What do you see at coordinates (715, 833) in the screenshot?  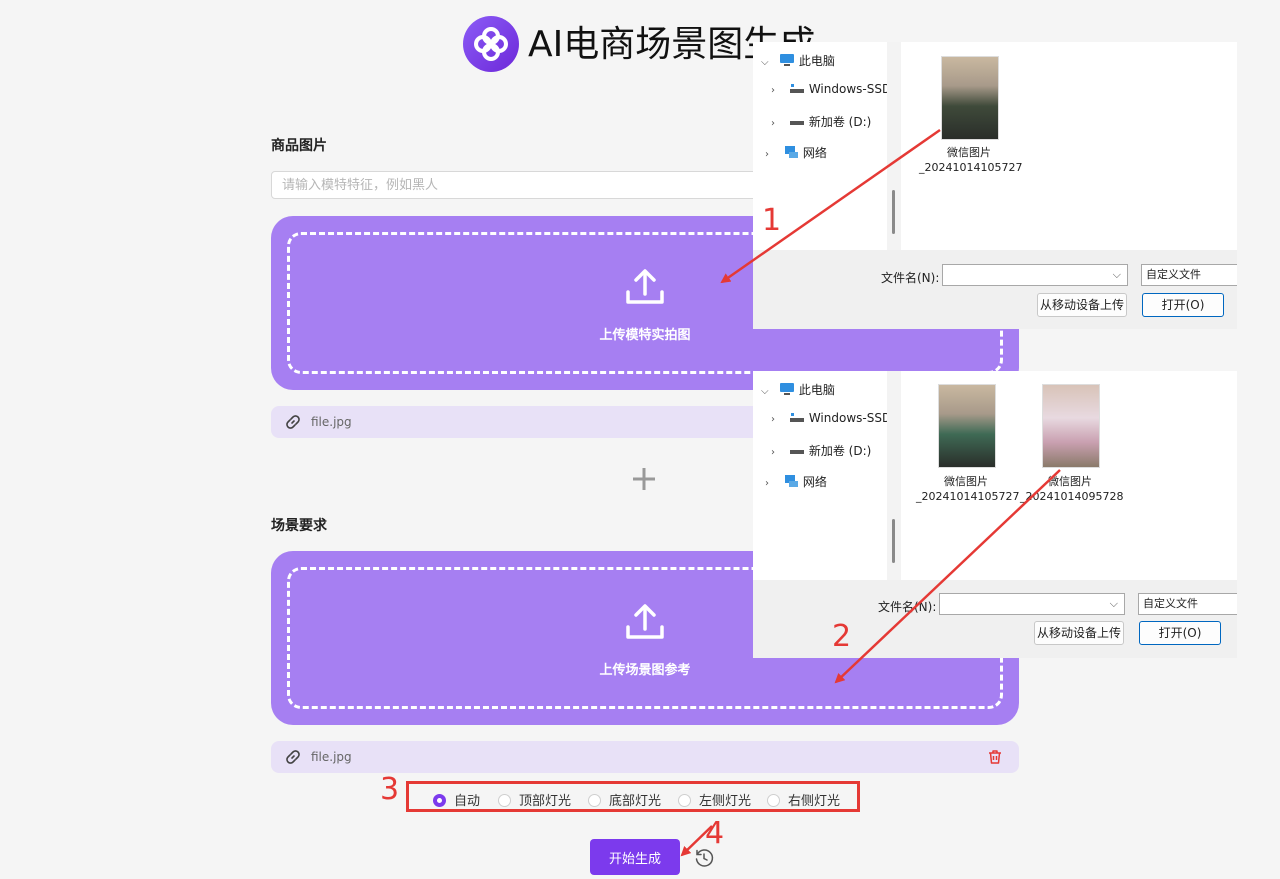 I see `annotation-number-4: 4` at bounding box center [715, 833].